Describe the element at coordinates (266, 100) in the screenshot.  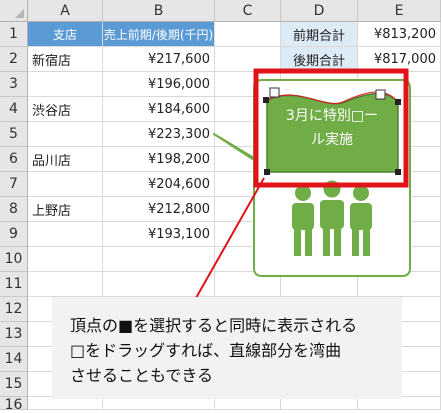
I see `vertex-handle-top-left` at that location.